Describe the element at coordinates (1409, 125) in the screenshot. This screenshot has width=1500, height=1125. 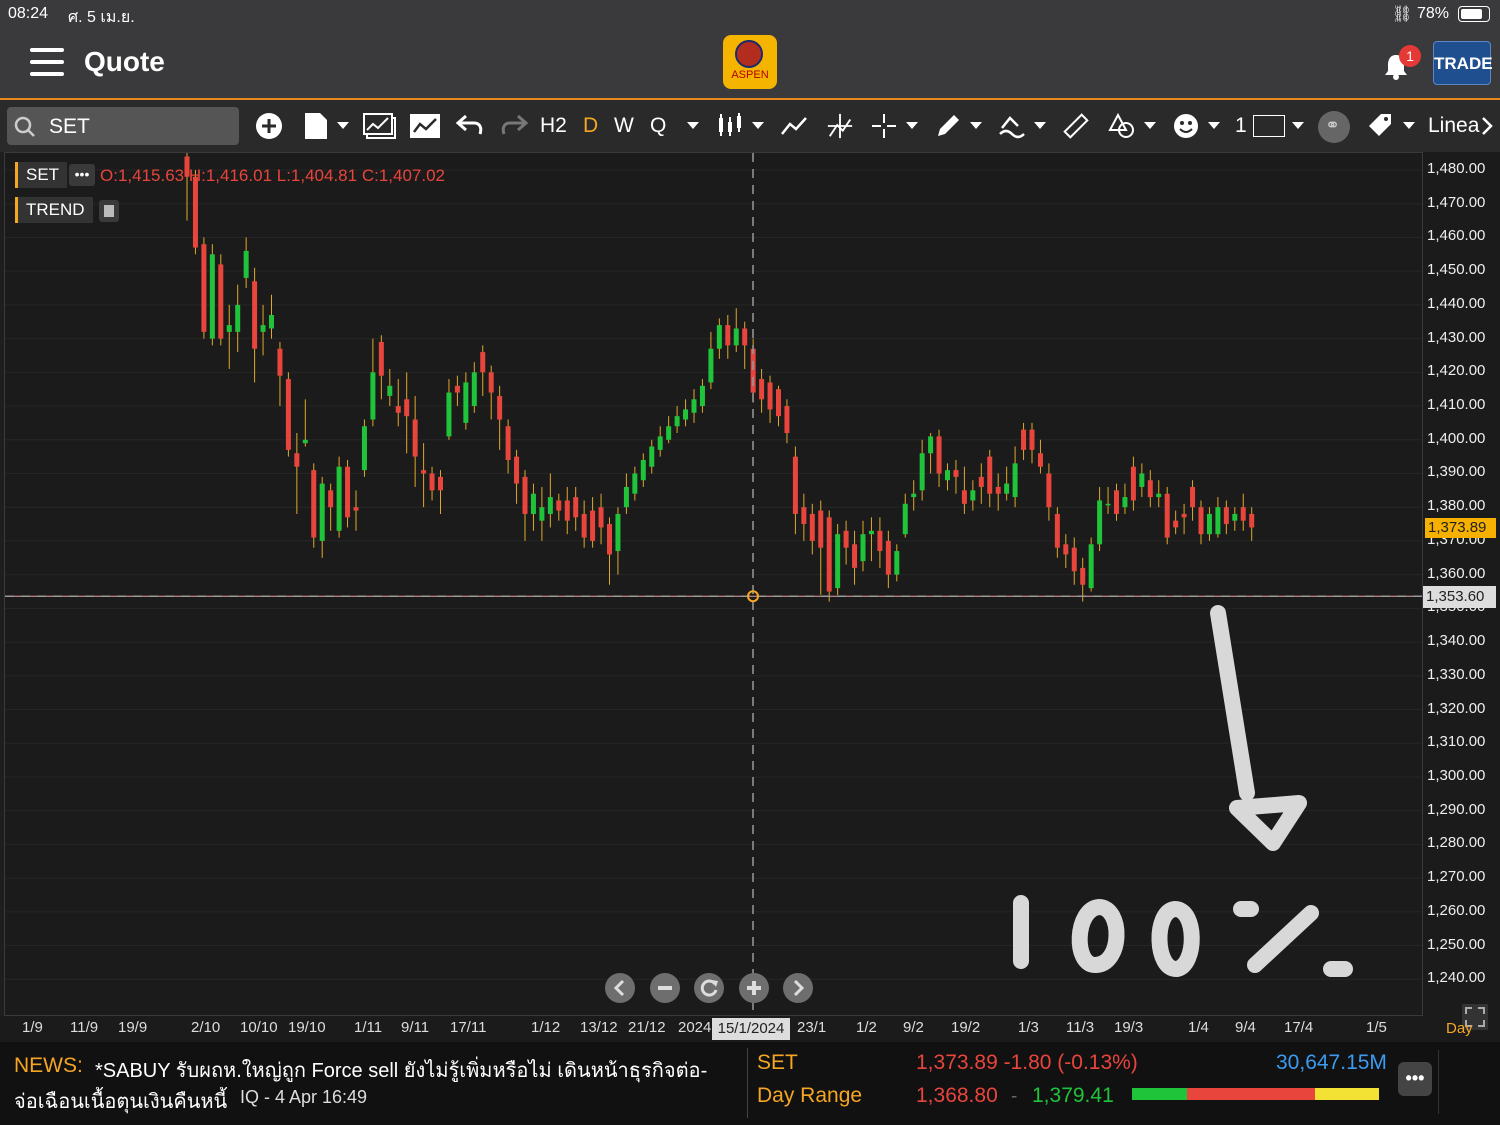
I see `tag-dropdown-icon` at that location.